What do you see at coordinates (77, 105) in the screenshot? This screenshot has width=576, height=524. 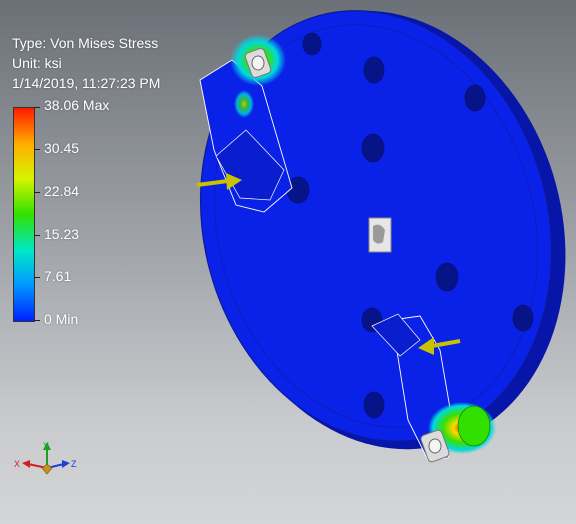 I see `legend-max-label: 38.06 Max` at bounding box center [77, 105].